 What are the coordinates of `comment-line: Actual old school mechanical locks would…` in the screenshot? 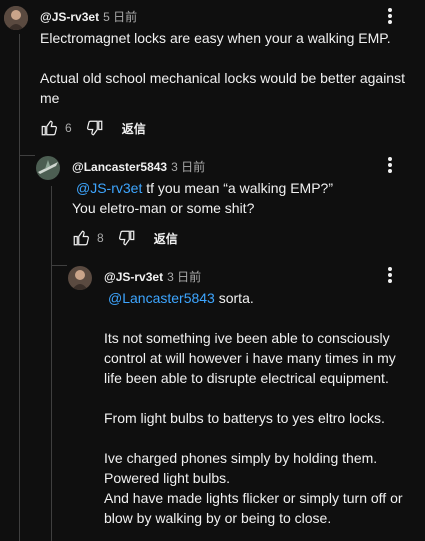 It's located at (222, 78).